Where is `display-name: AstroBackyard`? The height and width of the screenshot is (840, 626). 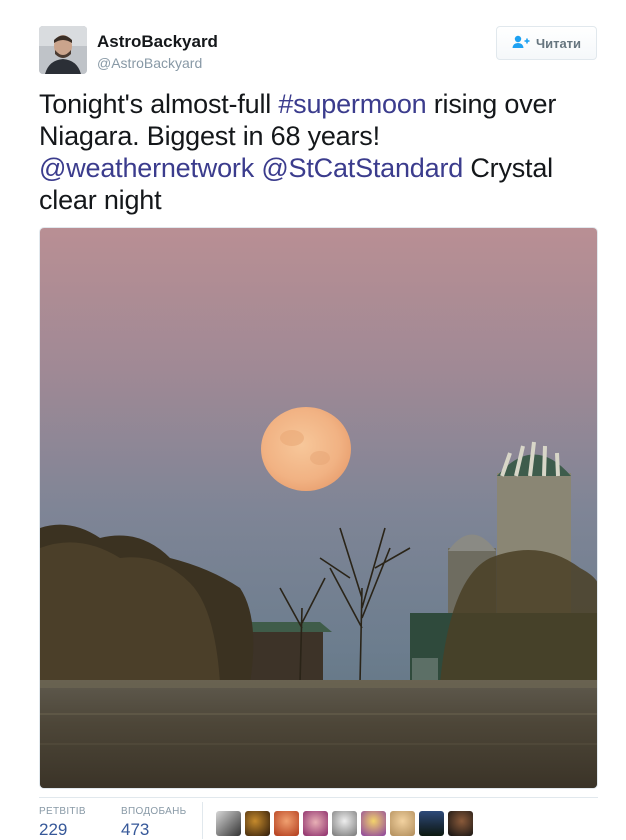 display-name: AstroBackyard is located at coordinates (157, 42).